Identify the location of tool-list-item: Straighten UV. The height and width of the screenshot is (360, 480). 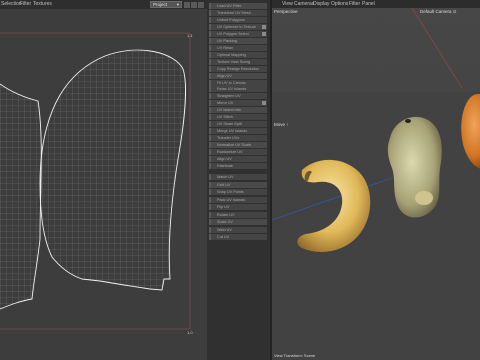
(238, 96).